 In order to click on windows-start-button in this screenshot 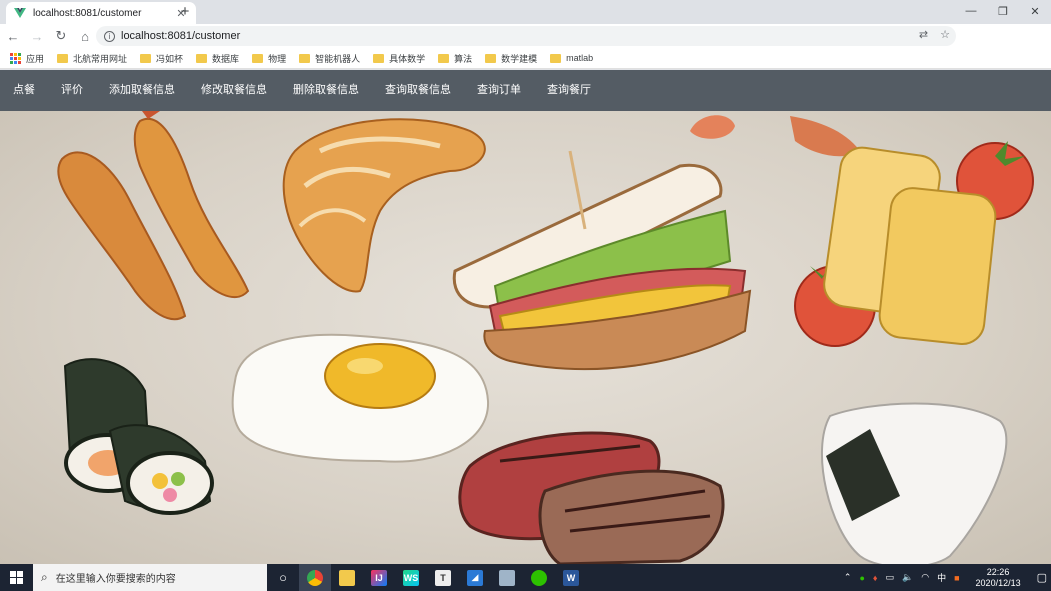, I will do `click(16, 577)`.